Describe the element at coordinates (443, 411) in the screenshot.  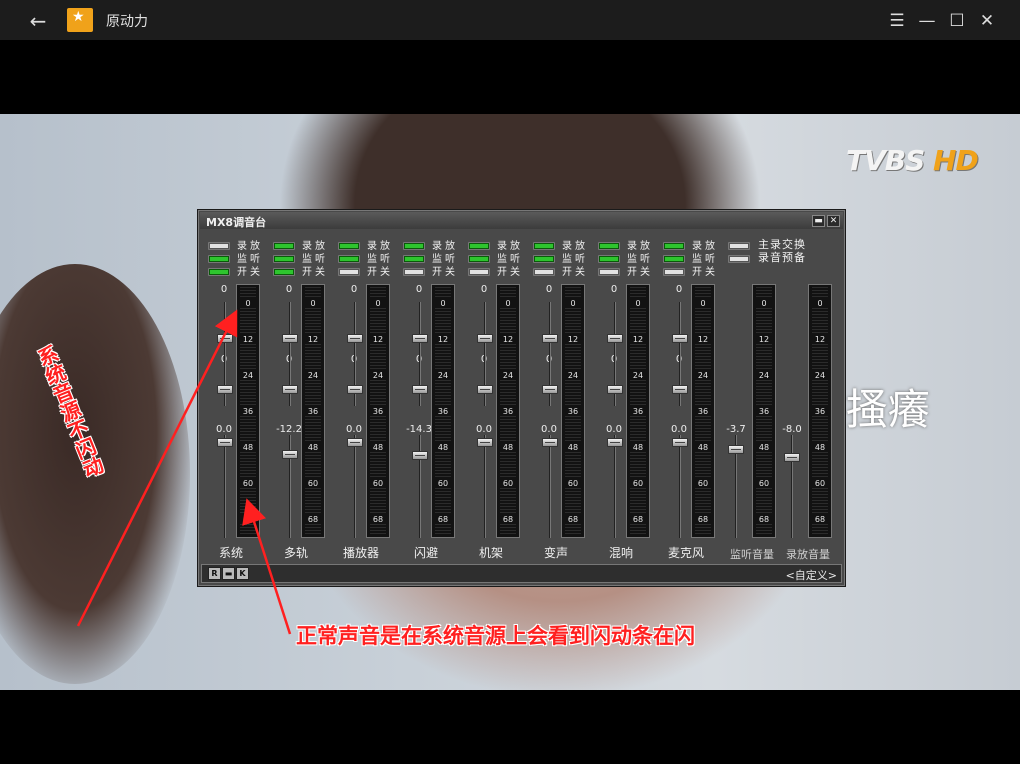
I see `channel-4-level-meter: 0 12 24 36 48 60 68` at that location.